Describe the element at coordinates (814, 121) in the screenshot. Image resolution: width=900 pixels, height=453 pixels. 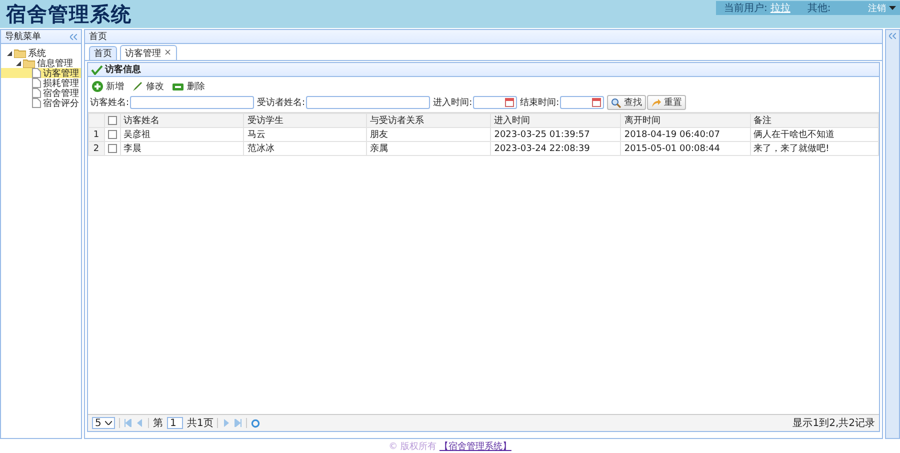
I see `column-header: 备注` at that location.